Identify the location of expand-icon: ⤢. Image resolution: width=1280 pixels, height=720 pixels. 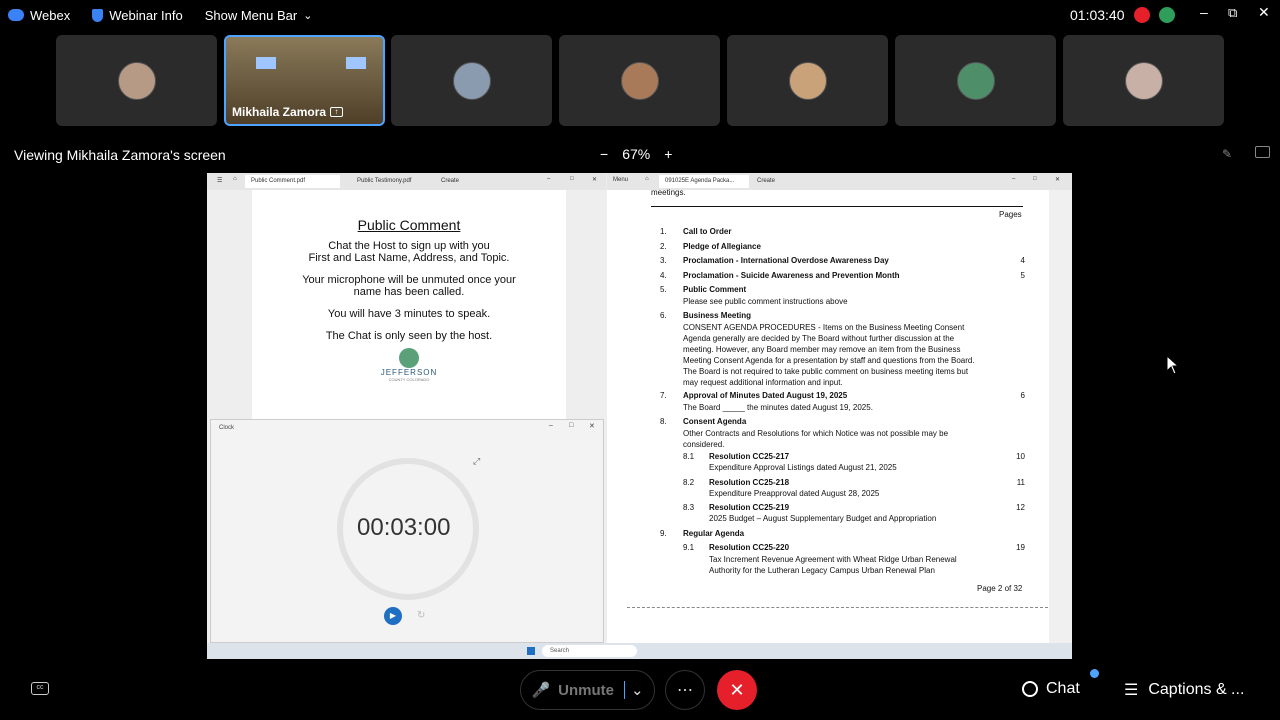
(476, 461).